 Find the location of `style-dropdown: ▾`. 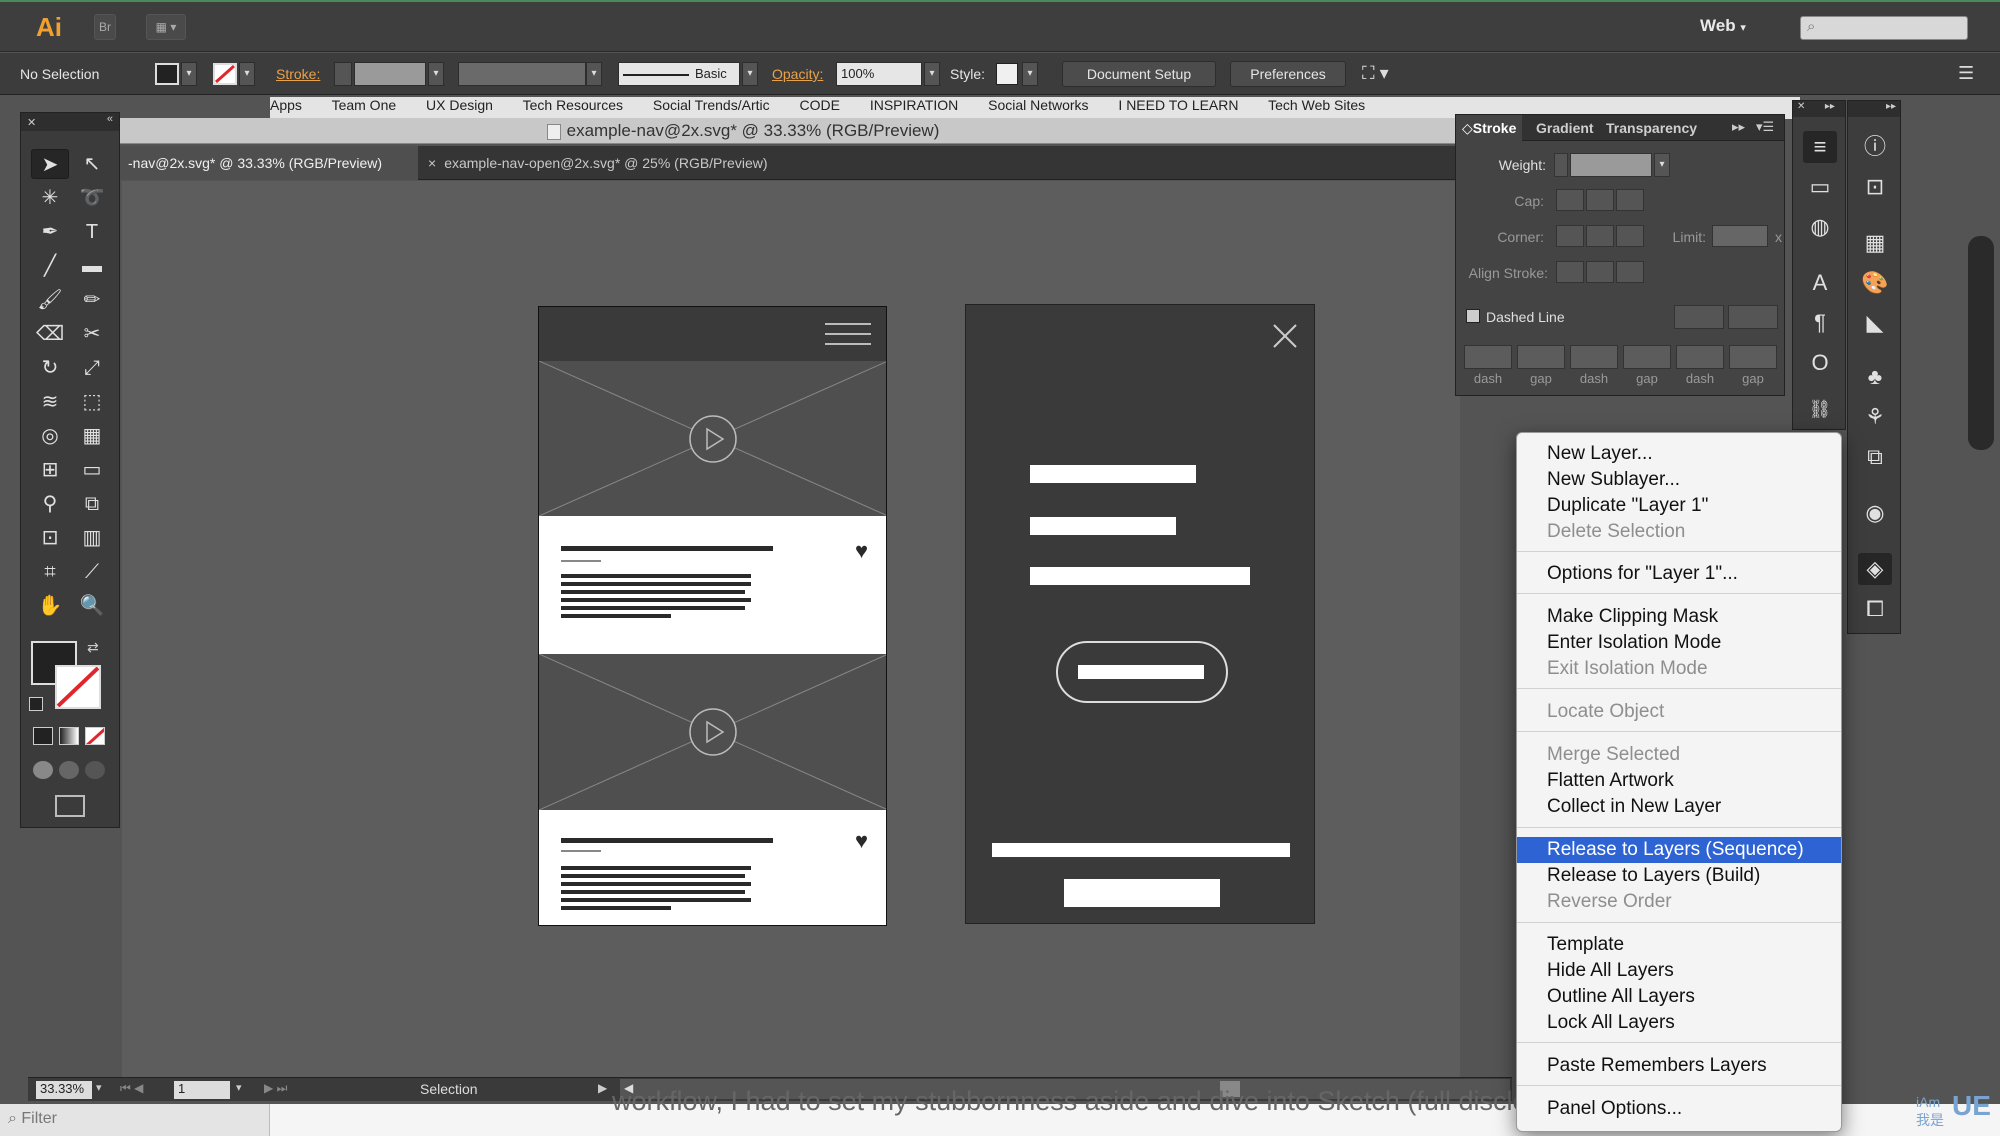

style-dropdown: ▾ is located at coordinates (1030, 74).